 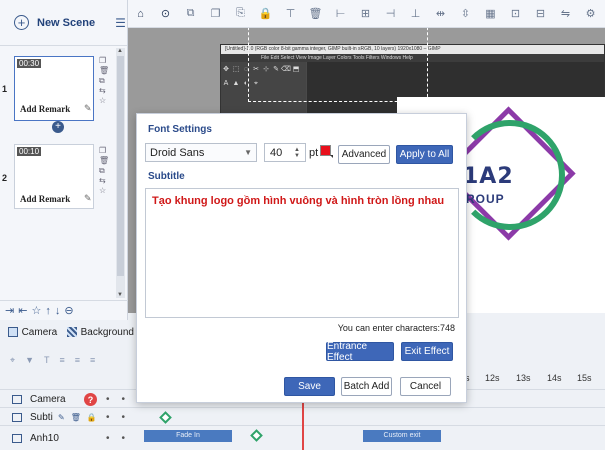 I want to click on fade-in-bar: Fade In, so click(x=188, y=436).